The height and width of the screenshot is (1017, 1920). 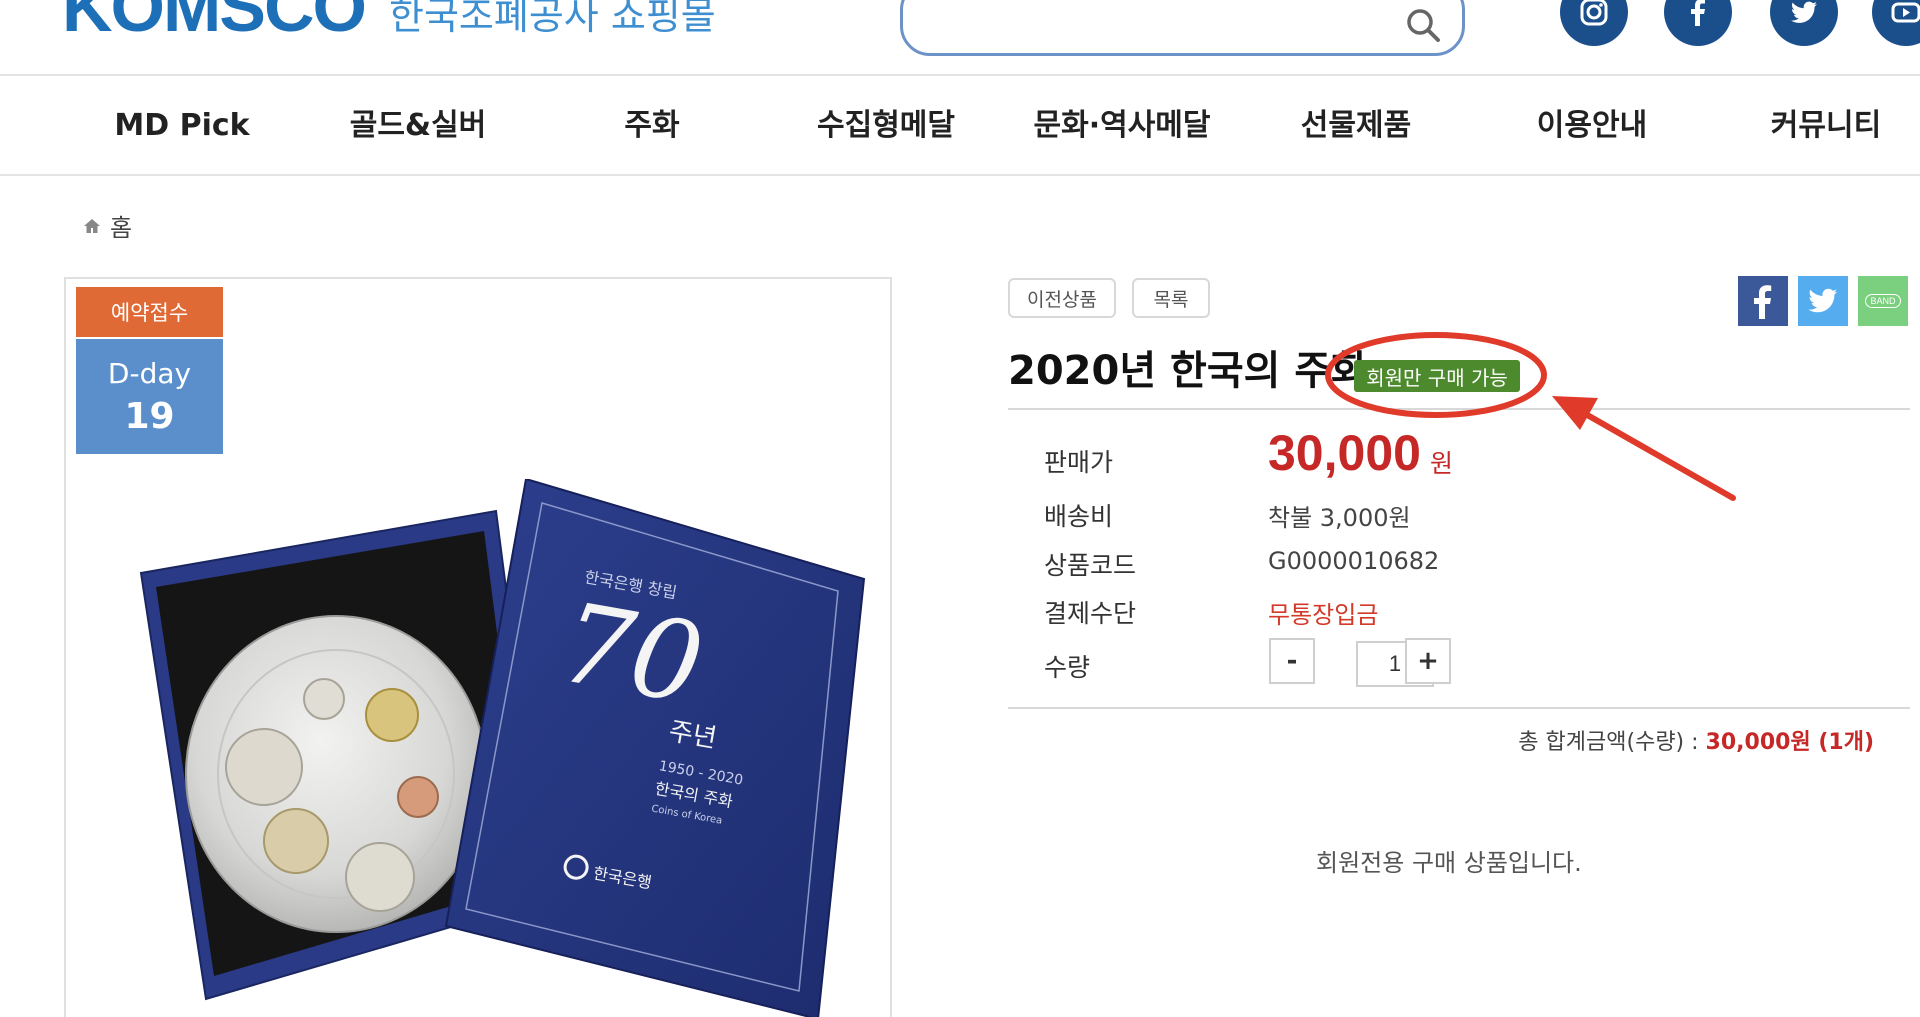 What do you see at coordinates (1292, 661) in the screenshot?
I see `quantity-decrease-button: -` at bounding box center [1292, 661].